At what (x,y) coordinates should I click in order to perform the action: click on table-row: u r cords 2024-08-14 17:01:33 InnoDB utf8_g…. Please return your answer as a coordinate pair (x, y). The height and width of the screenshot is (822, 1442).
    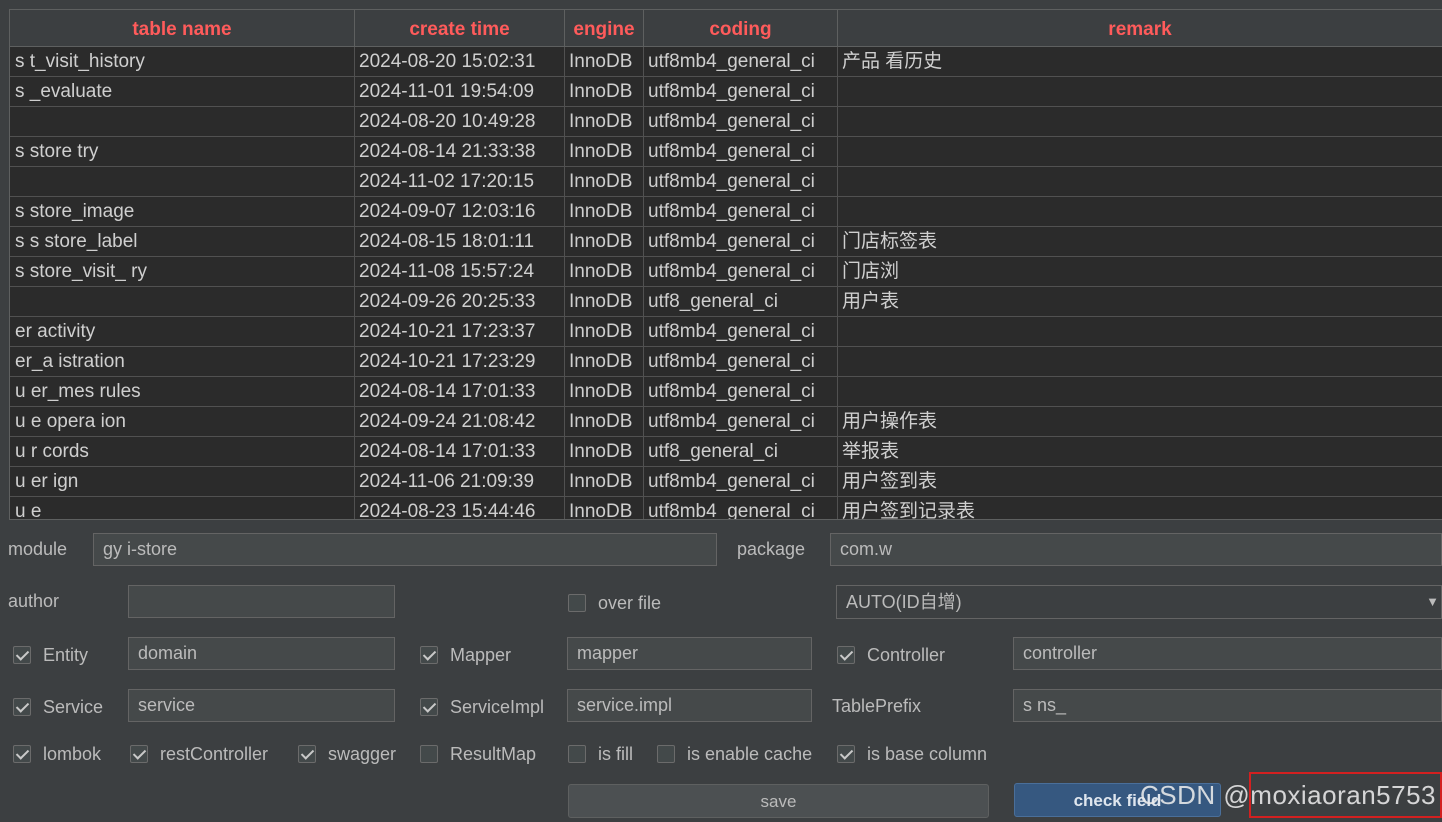
    Looking at the image, I should click on (726, 452).